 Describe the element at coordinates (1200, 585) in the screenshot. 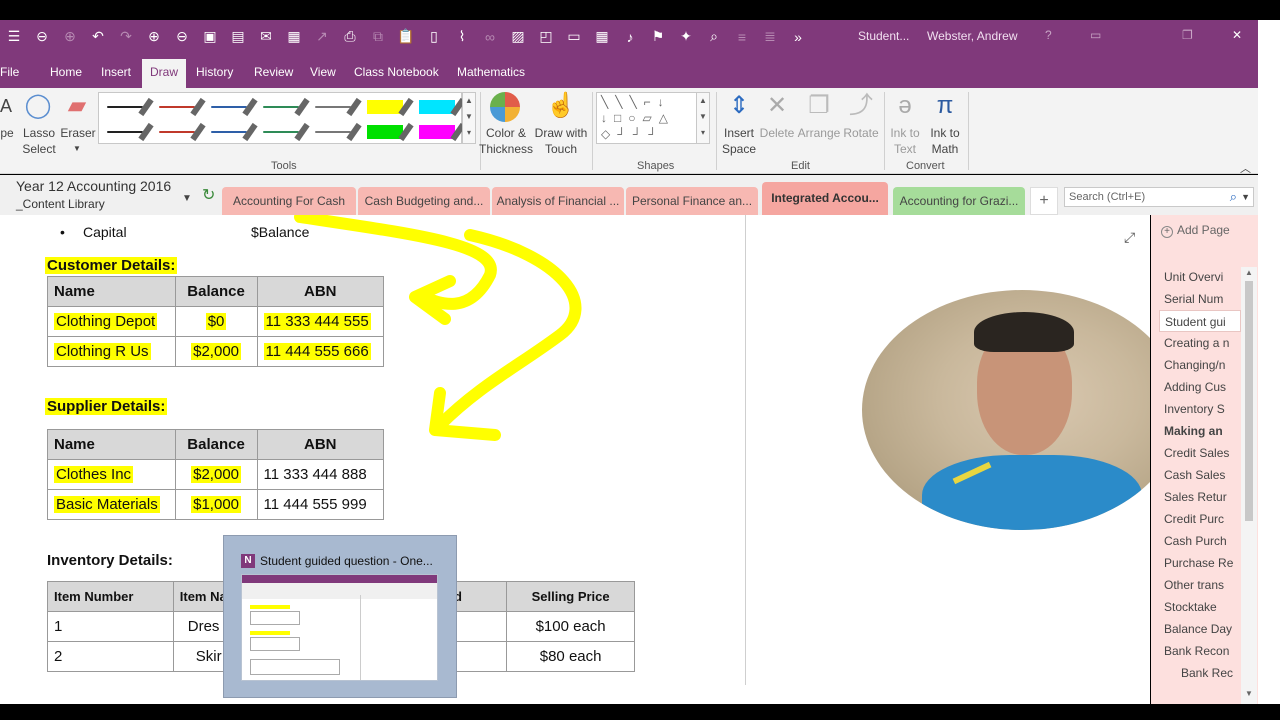

I see `page-list-item: Other trans` at that location.